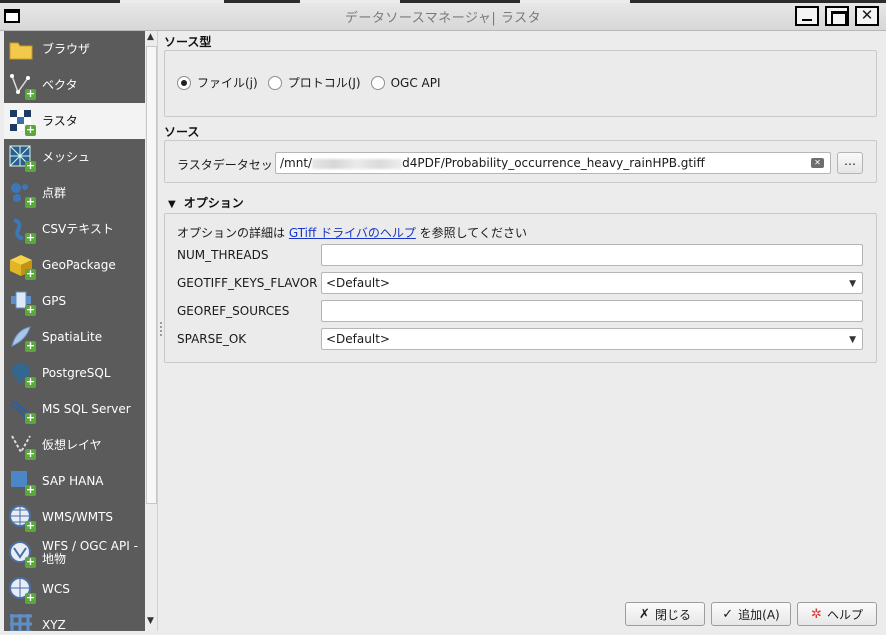 The width and height of the screenshot is (886, 635). What do you see at coordinates (22, 86) in the screenshot?
I see `vector-icon: +` at bounding box center [22, 86].